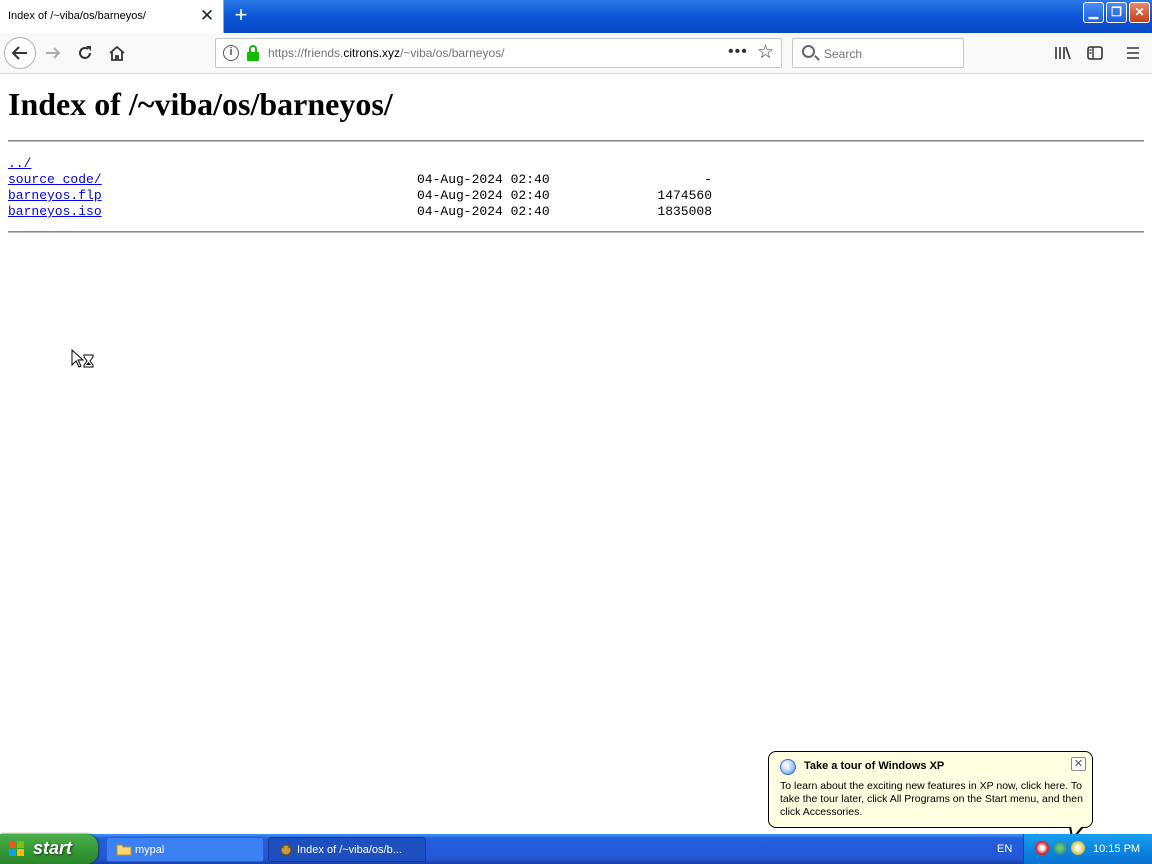  I want to click on reload-icon, so click(85, 53).